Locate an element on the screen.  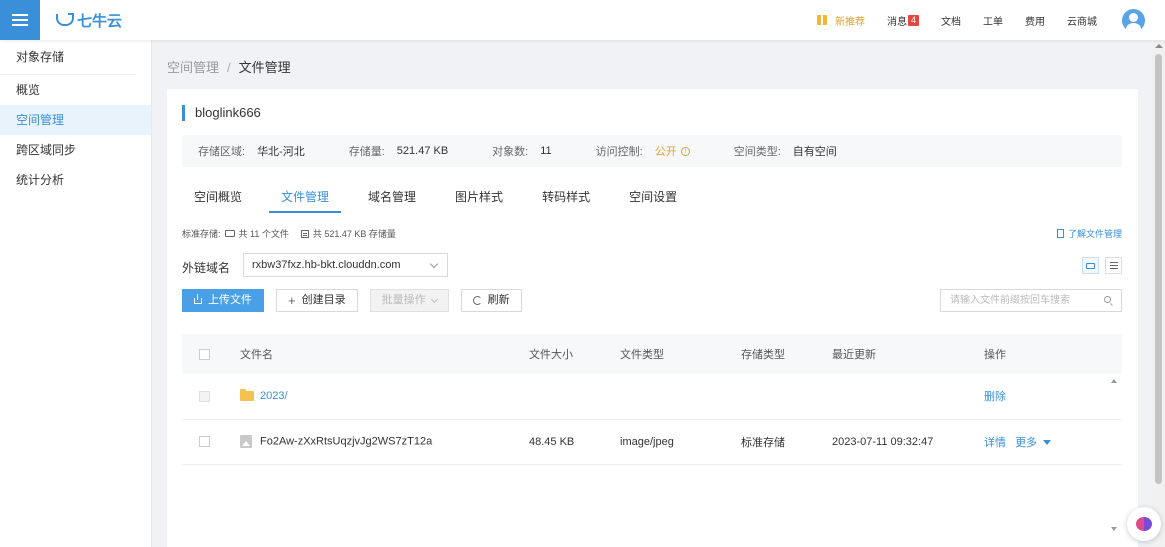
file-storage-cell is located at coordinates (786, 397).